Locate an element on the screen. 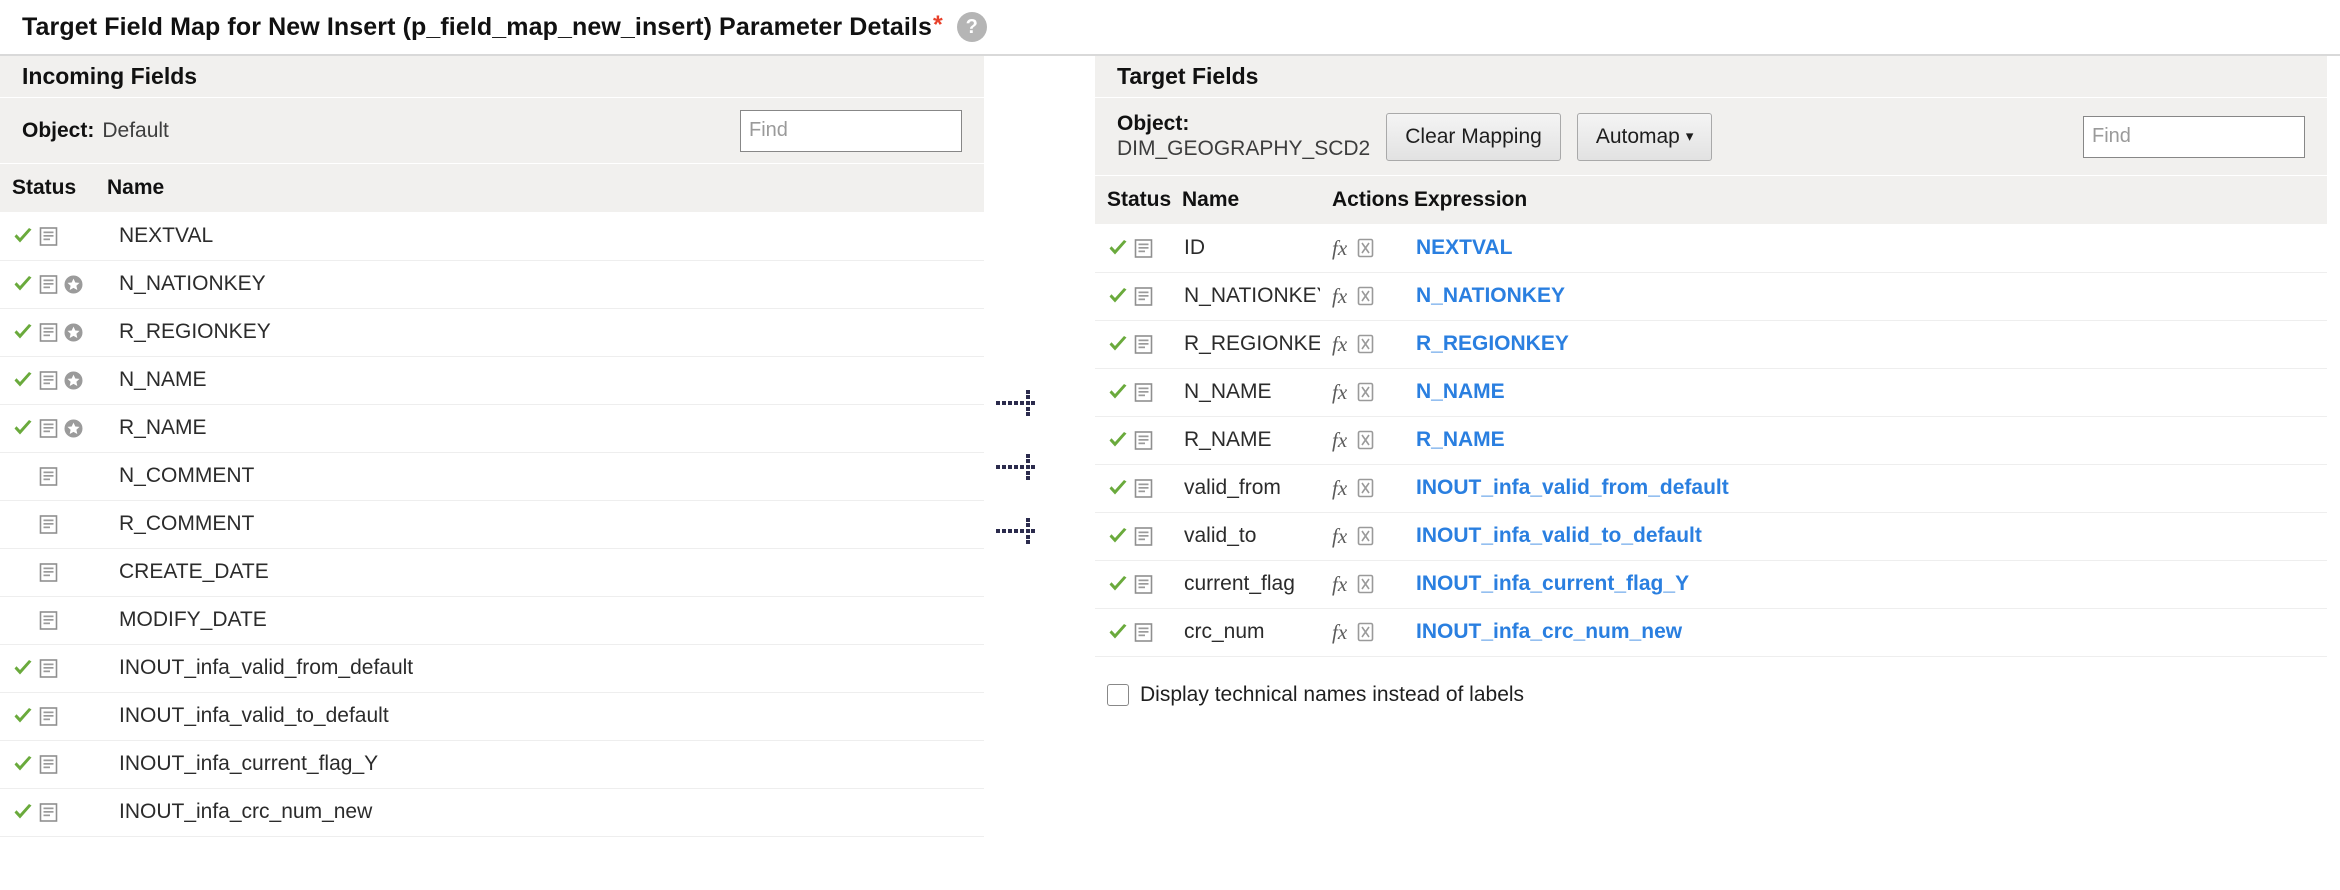 The width and height of the screenshot is (2340, 890). incoming-field-row: NEXTVAL is located at coordinates (492, 236).